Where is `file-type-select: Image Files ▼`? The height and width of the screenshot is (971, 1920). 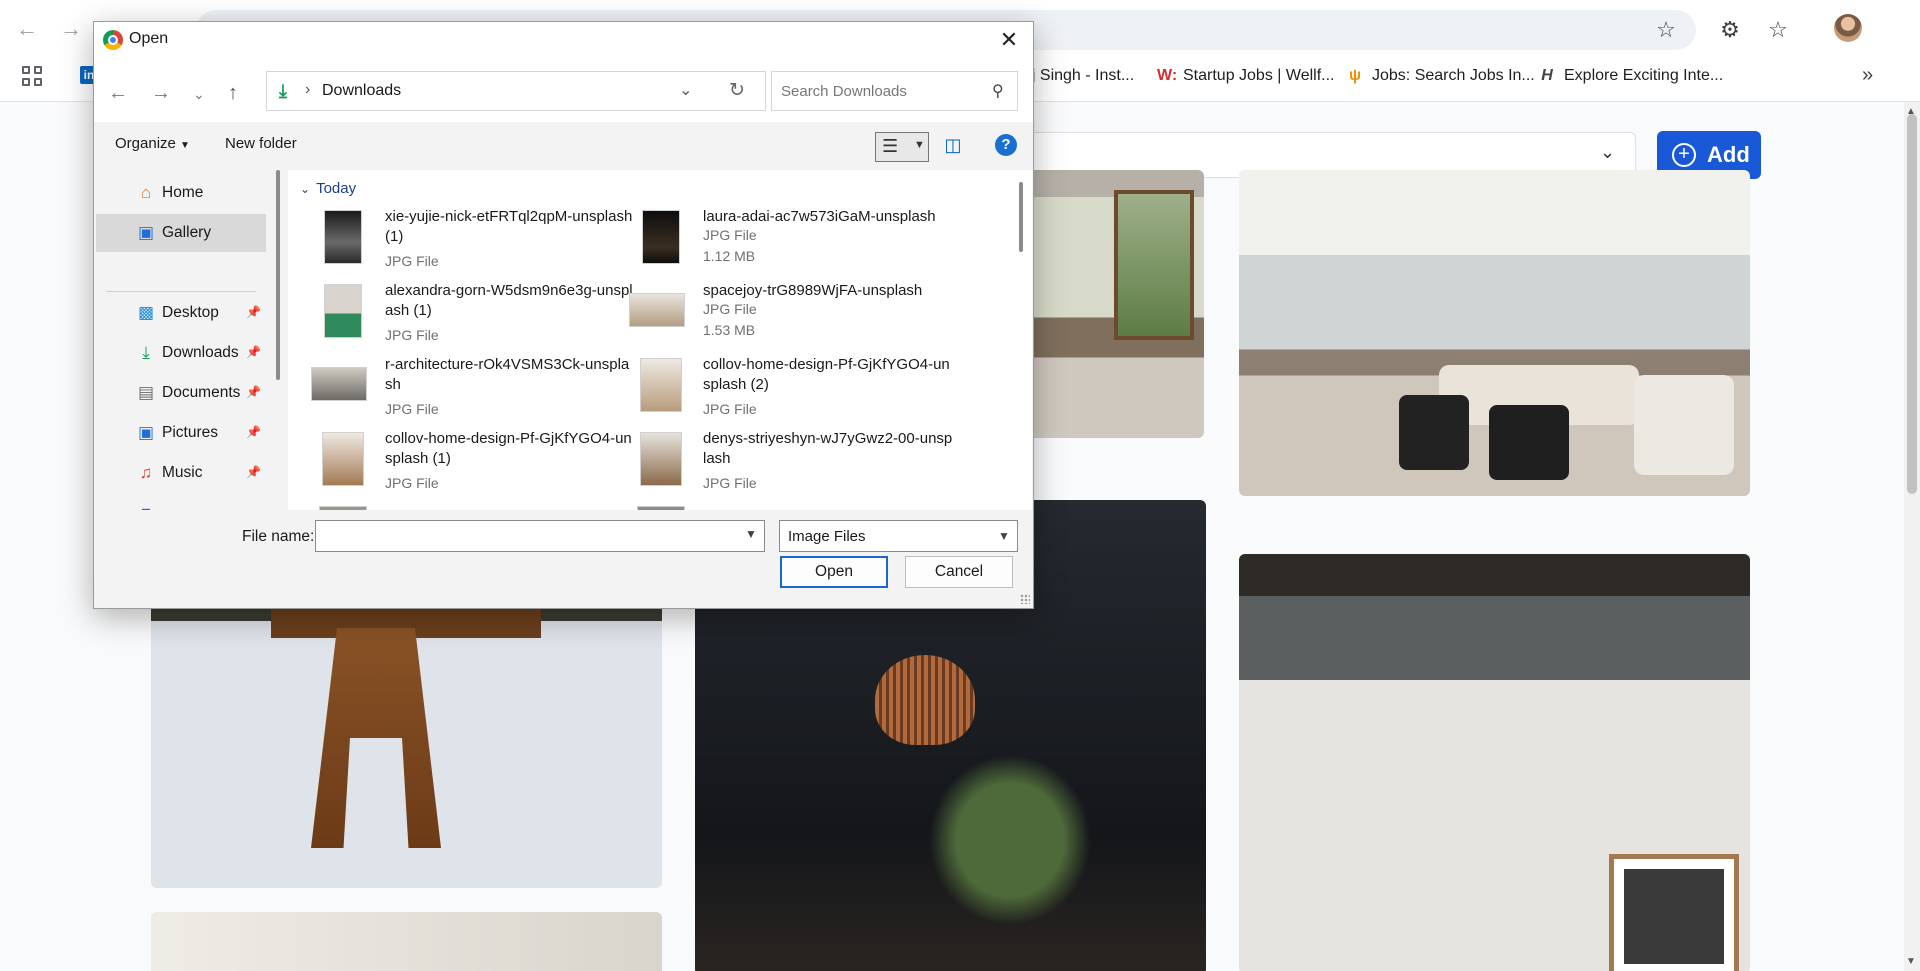
file-type-select: Image Files ▼ is located at coordinates (898, 536).